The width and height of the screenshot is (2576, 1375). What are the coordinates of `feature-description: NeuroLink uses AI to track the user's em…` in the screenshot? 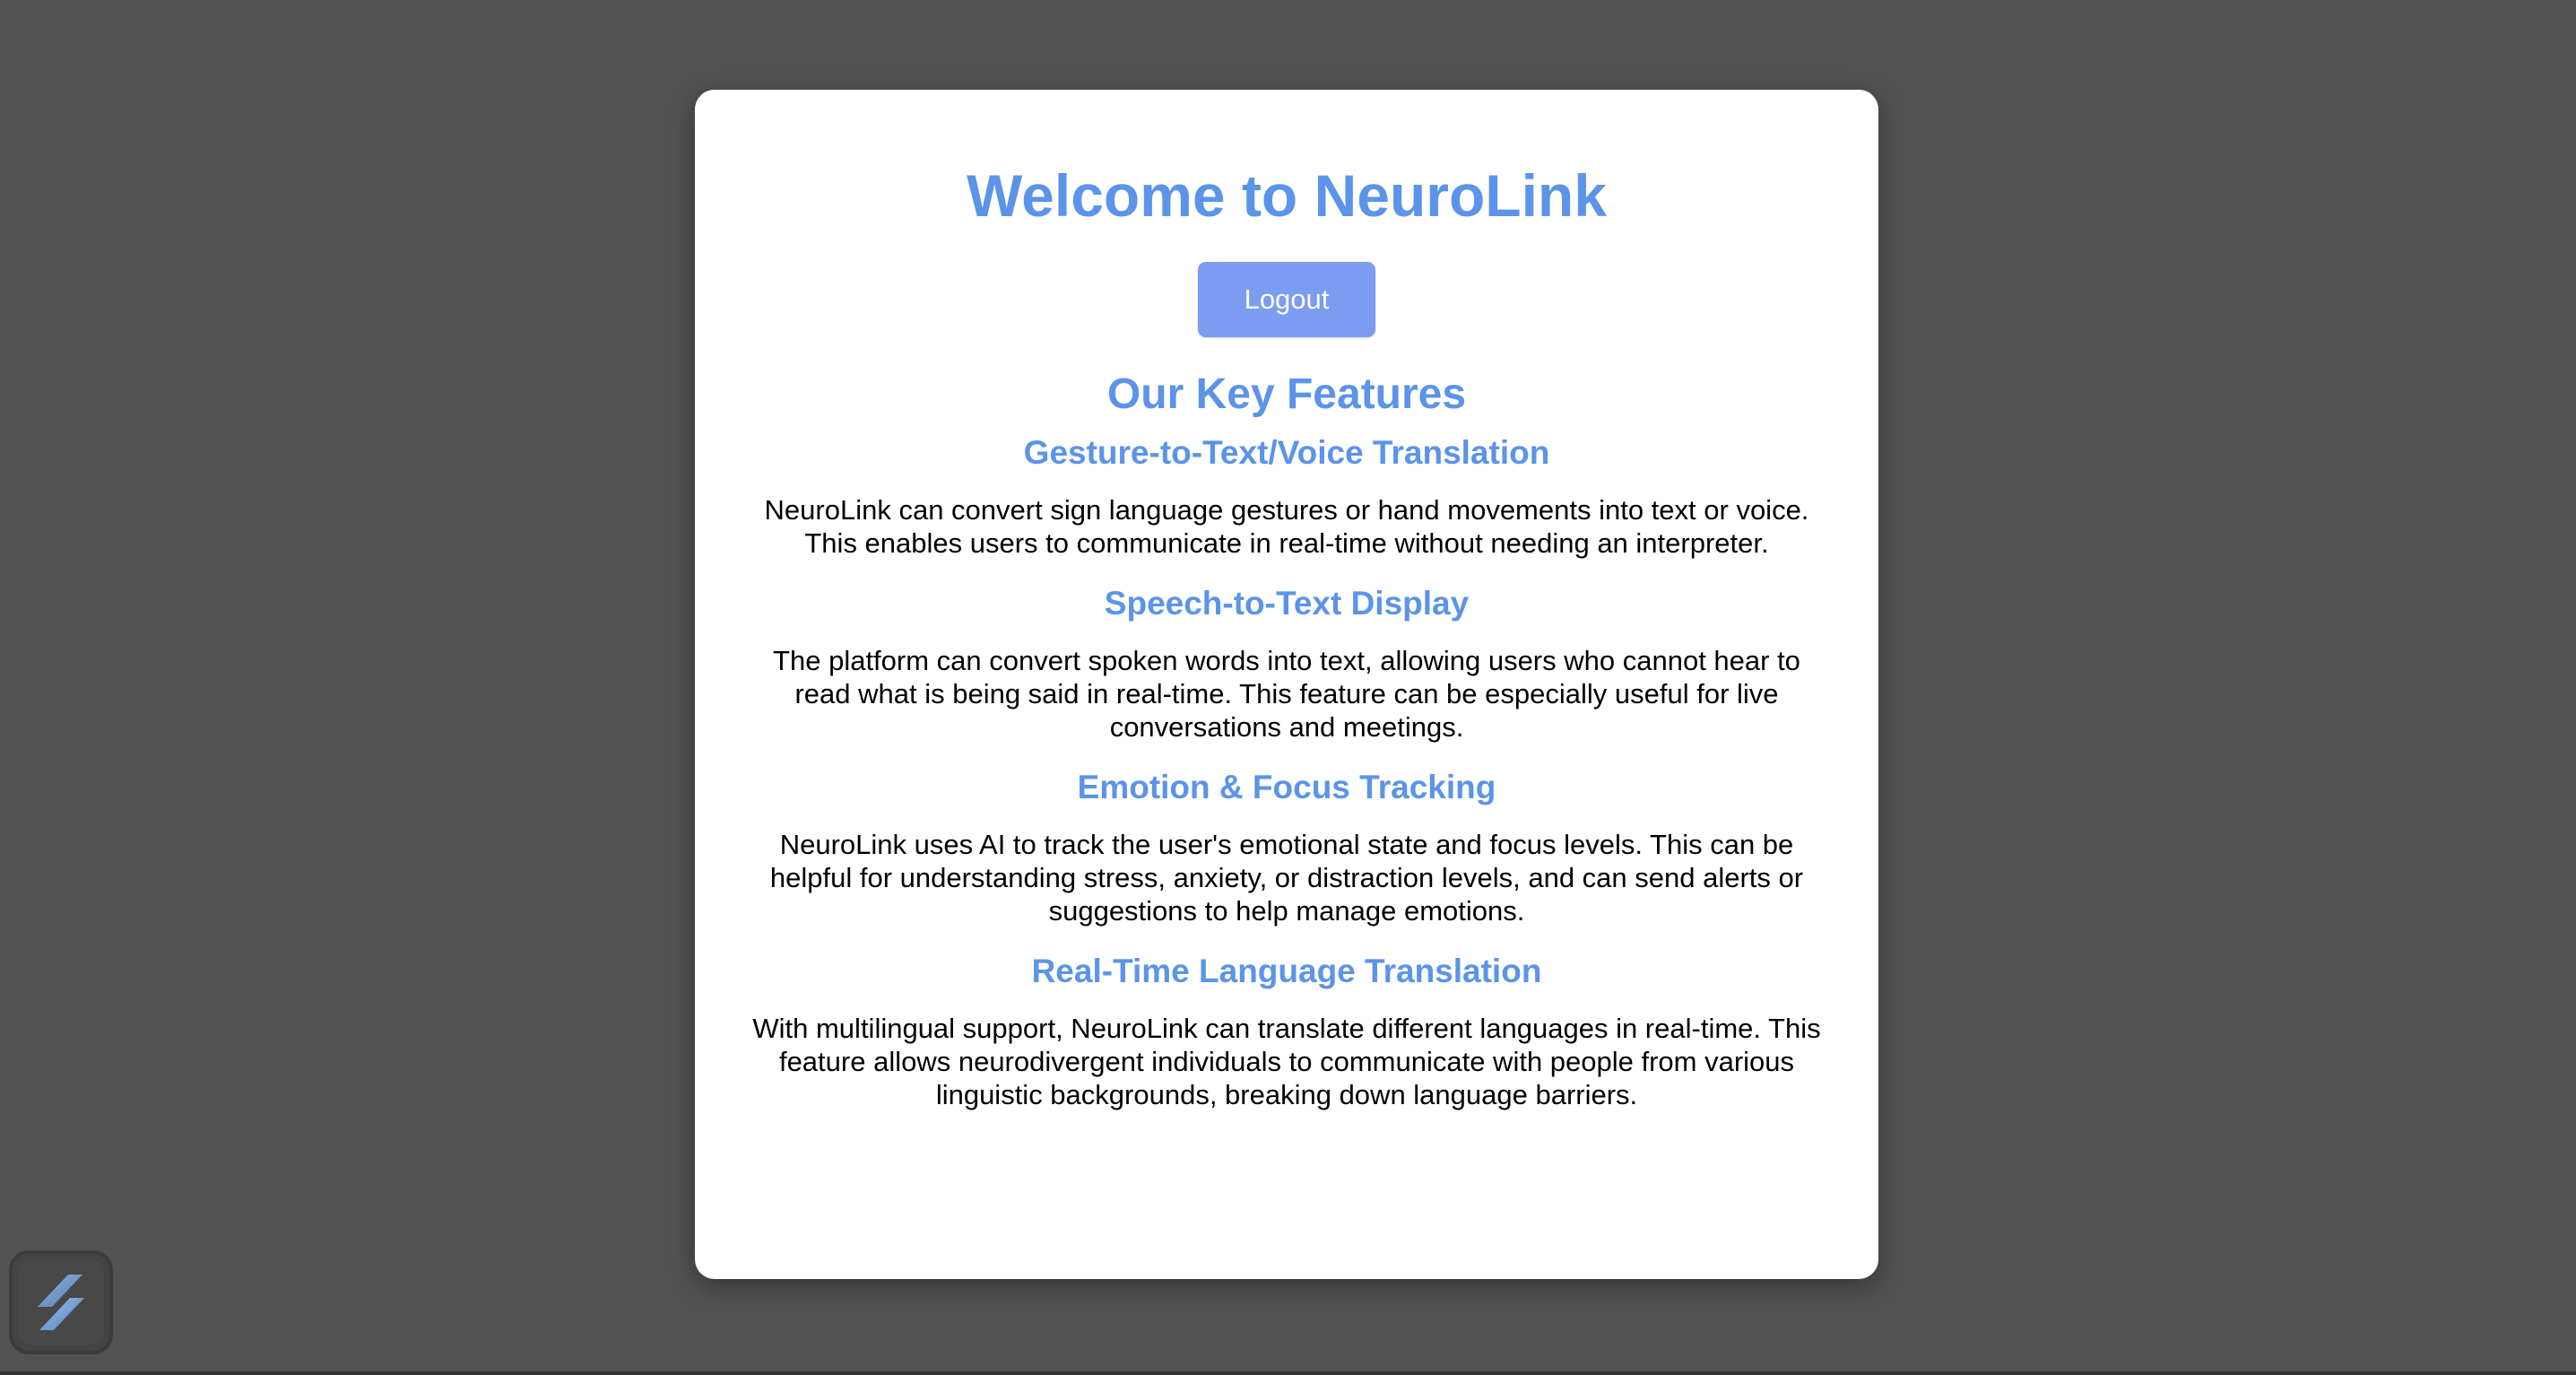 It's located at (1286, 878).